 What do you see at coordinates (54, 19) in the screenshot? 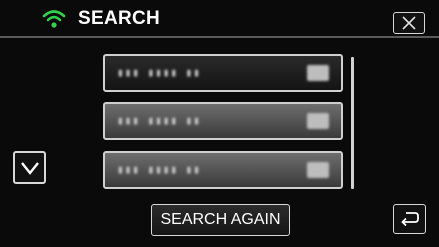
I see `wifi-icon` at bounding box center [54, 19].